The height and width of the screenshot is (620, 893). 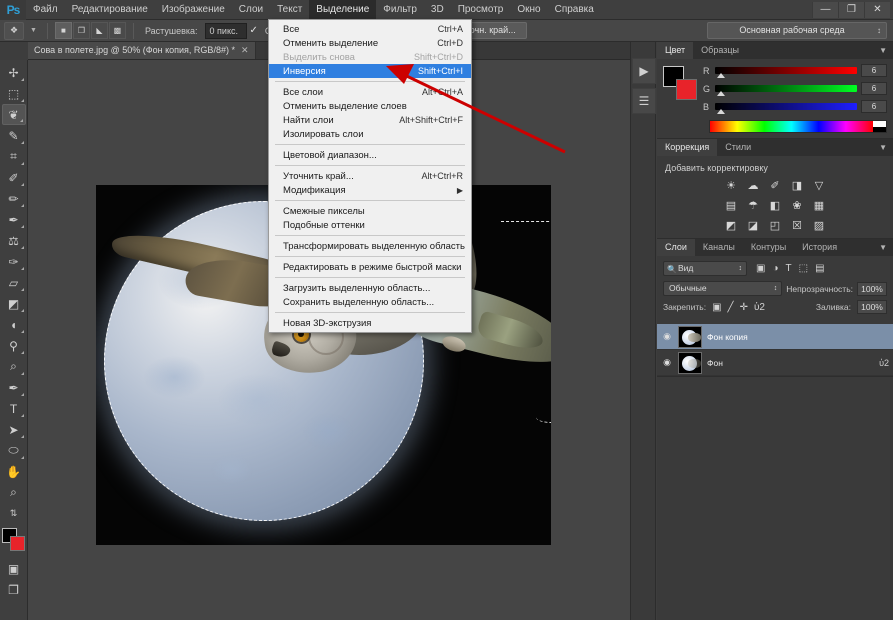 What do you see at coordinates (528, 10) in the screenshot?
I see `menu-window: Окно` at bounding box center [528, 10].